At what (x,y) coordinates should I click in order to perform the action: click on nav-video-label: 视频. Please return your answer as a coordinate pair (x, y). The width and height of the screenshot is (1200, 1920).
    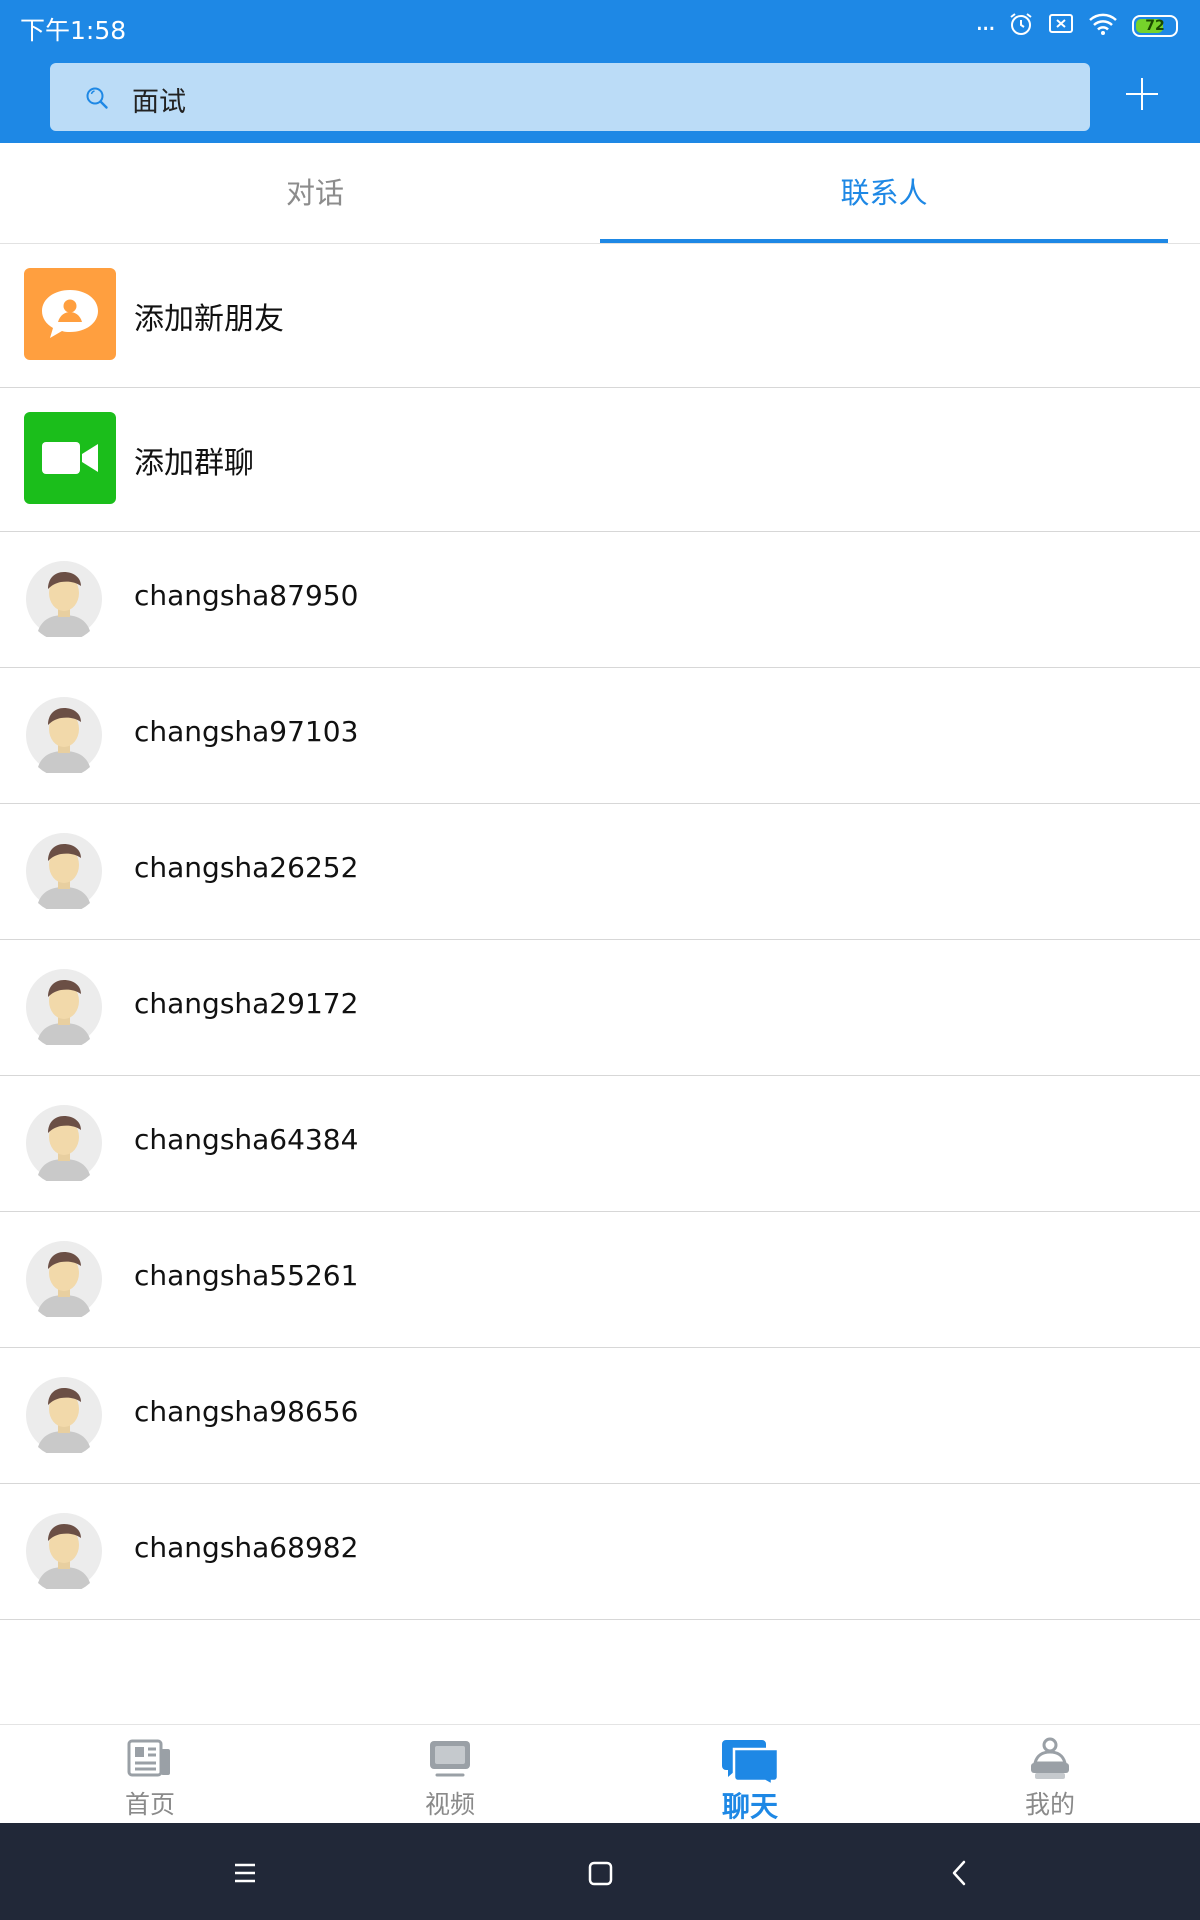
    Looking at the image, I should click on (449, 1804).